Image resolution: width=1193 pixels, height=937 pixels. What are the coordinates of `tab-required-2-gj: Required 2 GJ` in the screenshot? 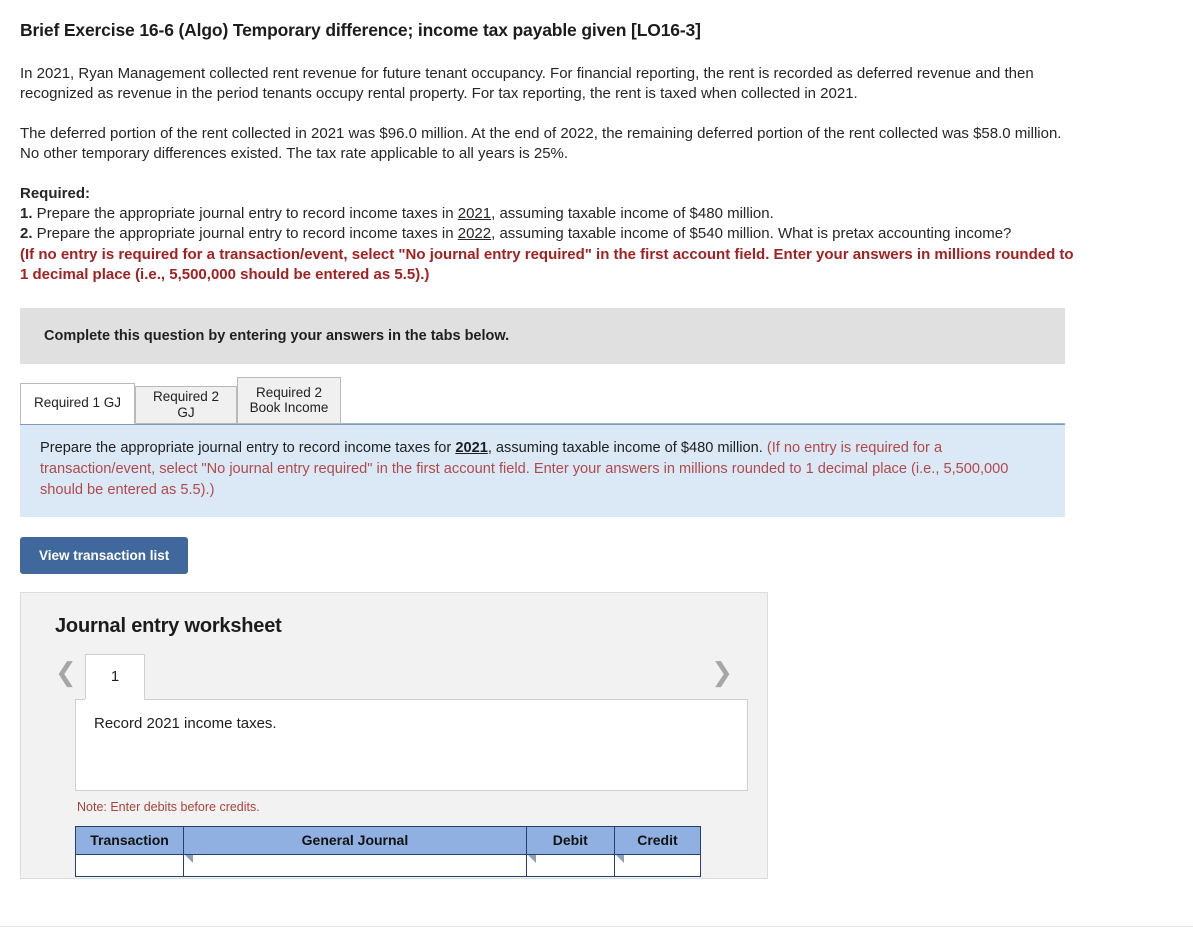 It's located at (186, 404).